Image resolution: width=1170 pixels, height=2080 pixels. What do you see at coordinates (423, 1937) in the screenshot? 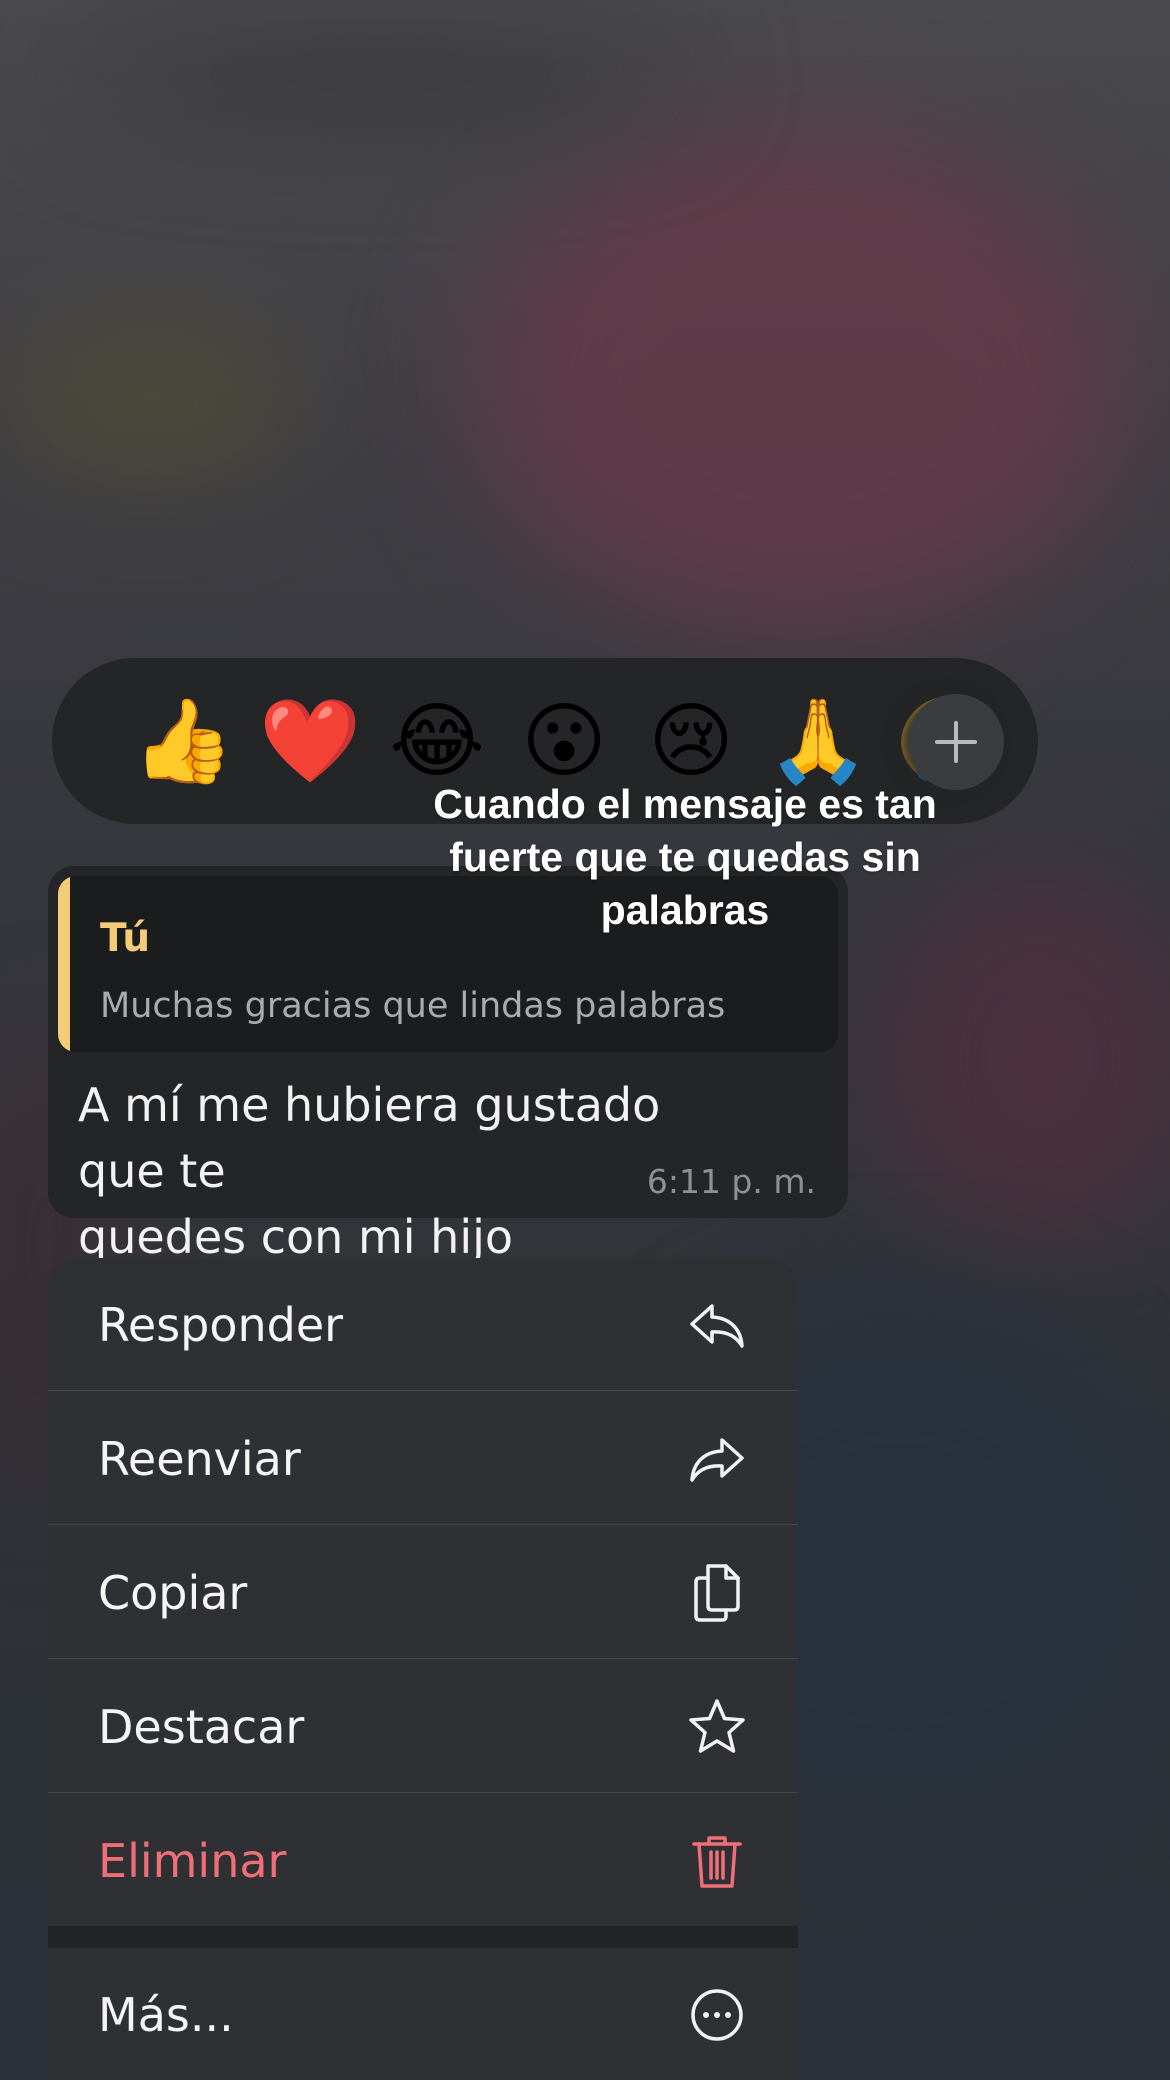
I see `menu-separator` at bounding box center [423, 1937].